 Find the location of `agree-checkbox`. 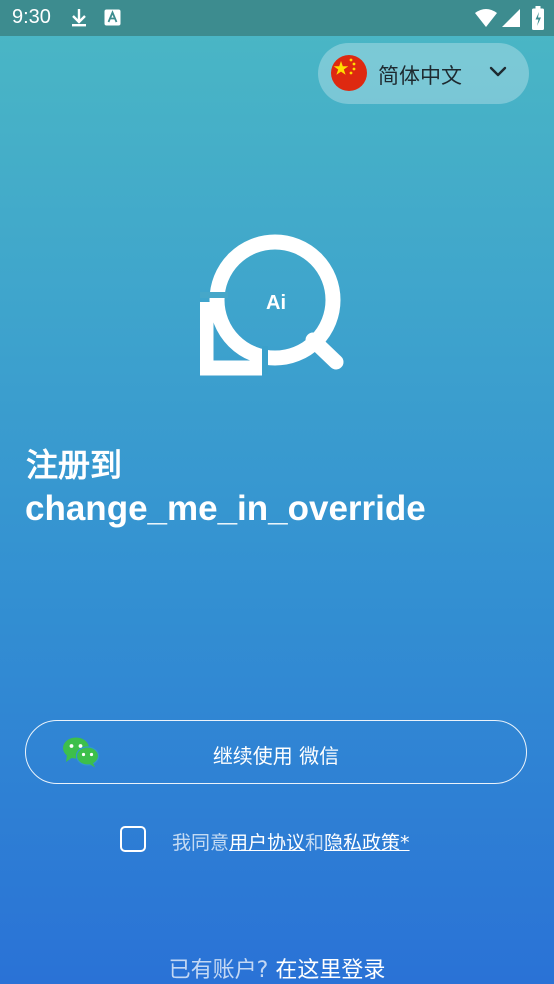

agree-checkbox is located at coordinates (133, 839).